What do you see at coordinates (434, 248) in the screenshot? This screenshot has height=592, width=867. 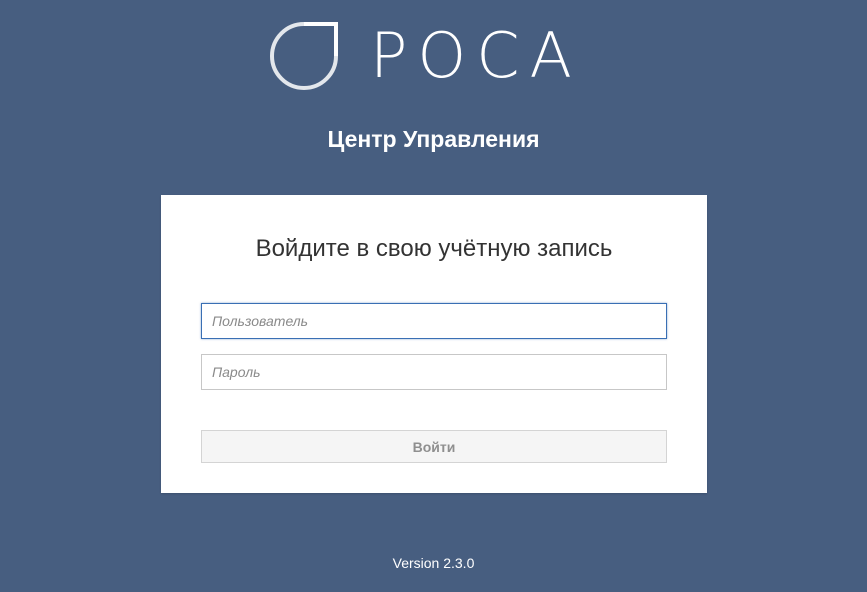 I see `login-card-title: Войдите в свою учётную запись` at bounding box center [434, 248].